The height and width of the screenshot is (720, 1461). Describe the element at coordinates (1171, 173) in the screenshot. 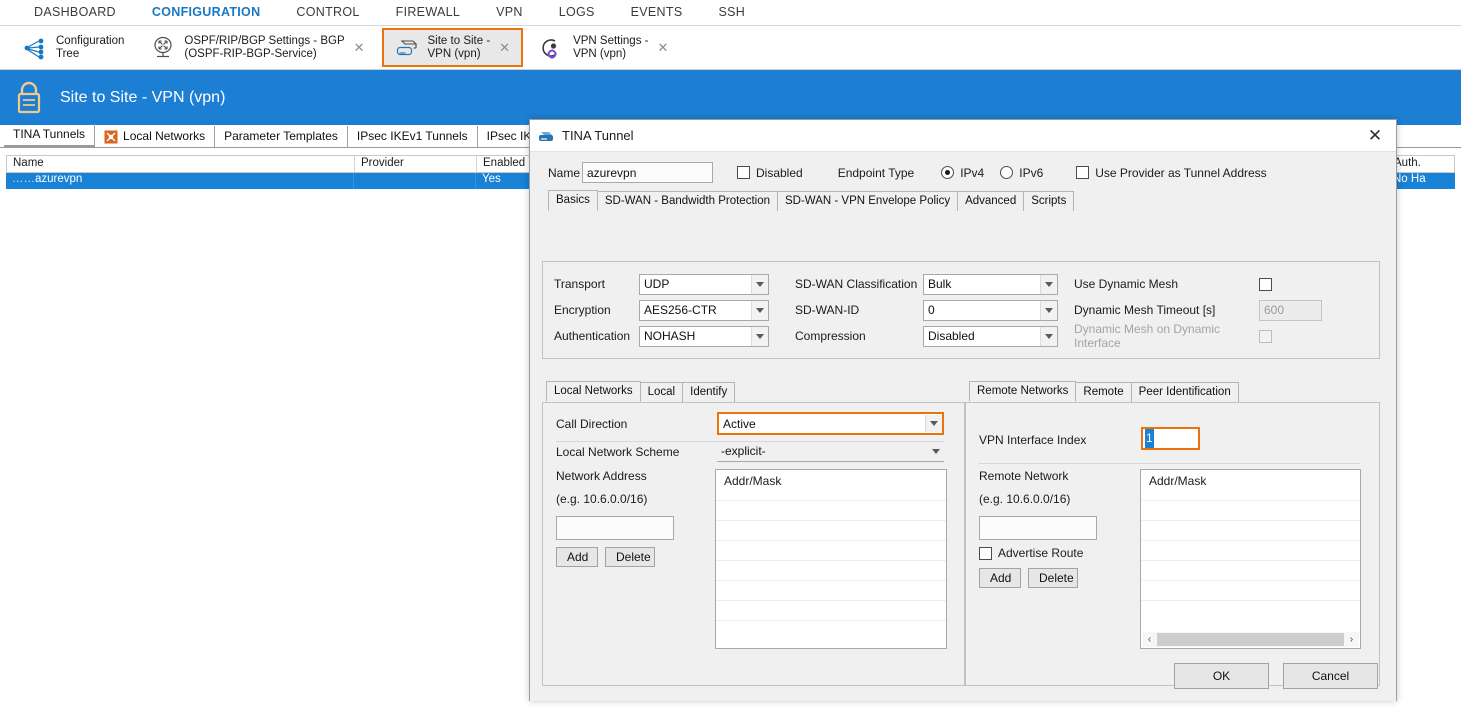

I see `use-provider-checkbox-wrap: Use Provider as Tunnel Address` at that location.